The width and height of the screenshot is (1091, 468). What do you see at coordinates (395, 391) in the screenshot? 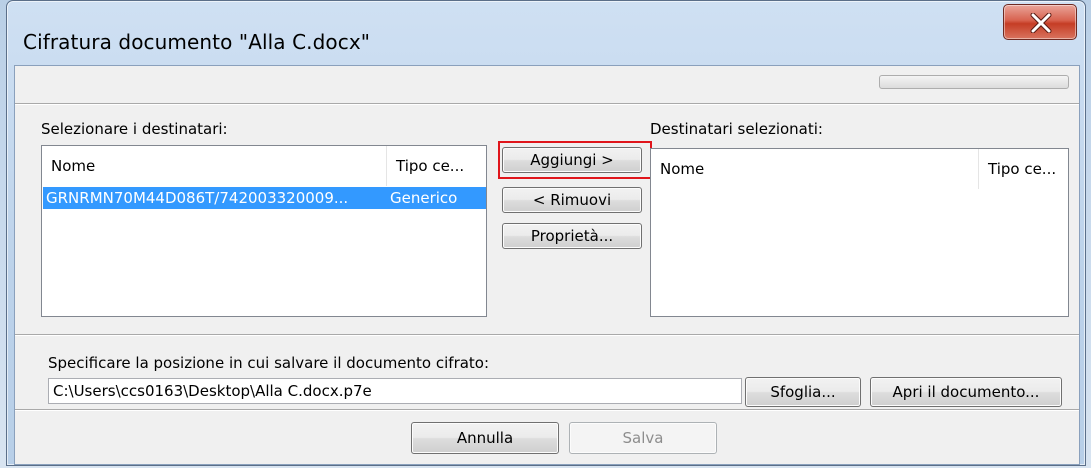
I see `save-path-field: C:\Users\ccs0163\Desktop\Alla C.docx.p7e` at bounding box center [395, 391].